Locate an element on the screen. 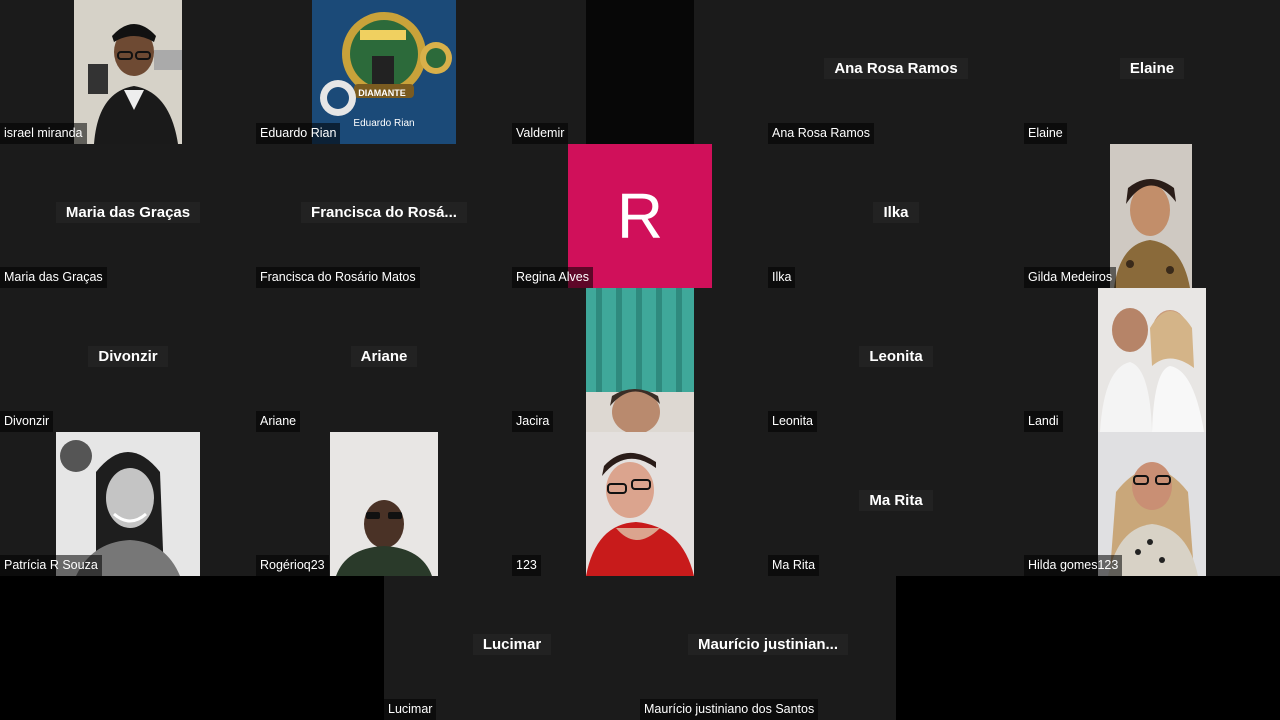 The image size is (1280, 720). participant-name-label: israel miranda is located at coordinates (43, 133).